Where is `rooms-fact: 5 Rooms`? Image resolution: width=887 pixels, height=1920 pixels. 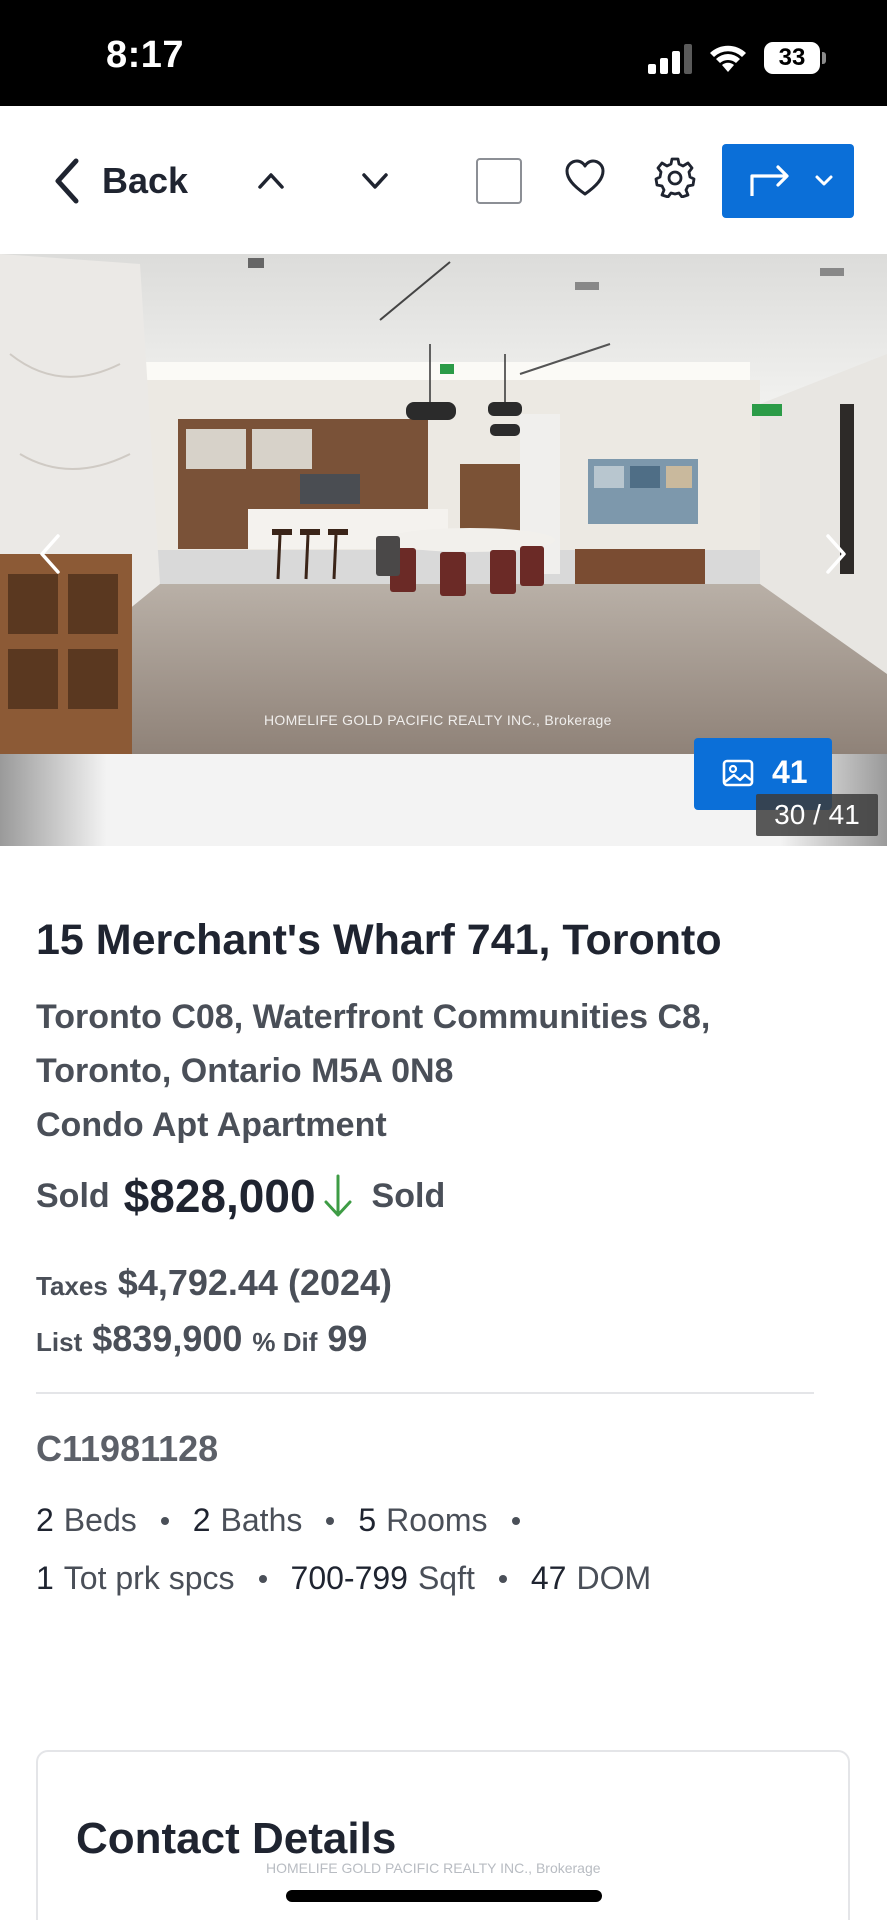
rooms-fact: 5 Rooms is located at coordinates (422, 1520).